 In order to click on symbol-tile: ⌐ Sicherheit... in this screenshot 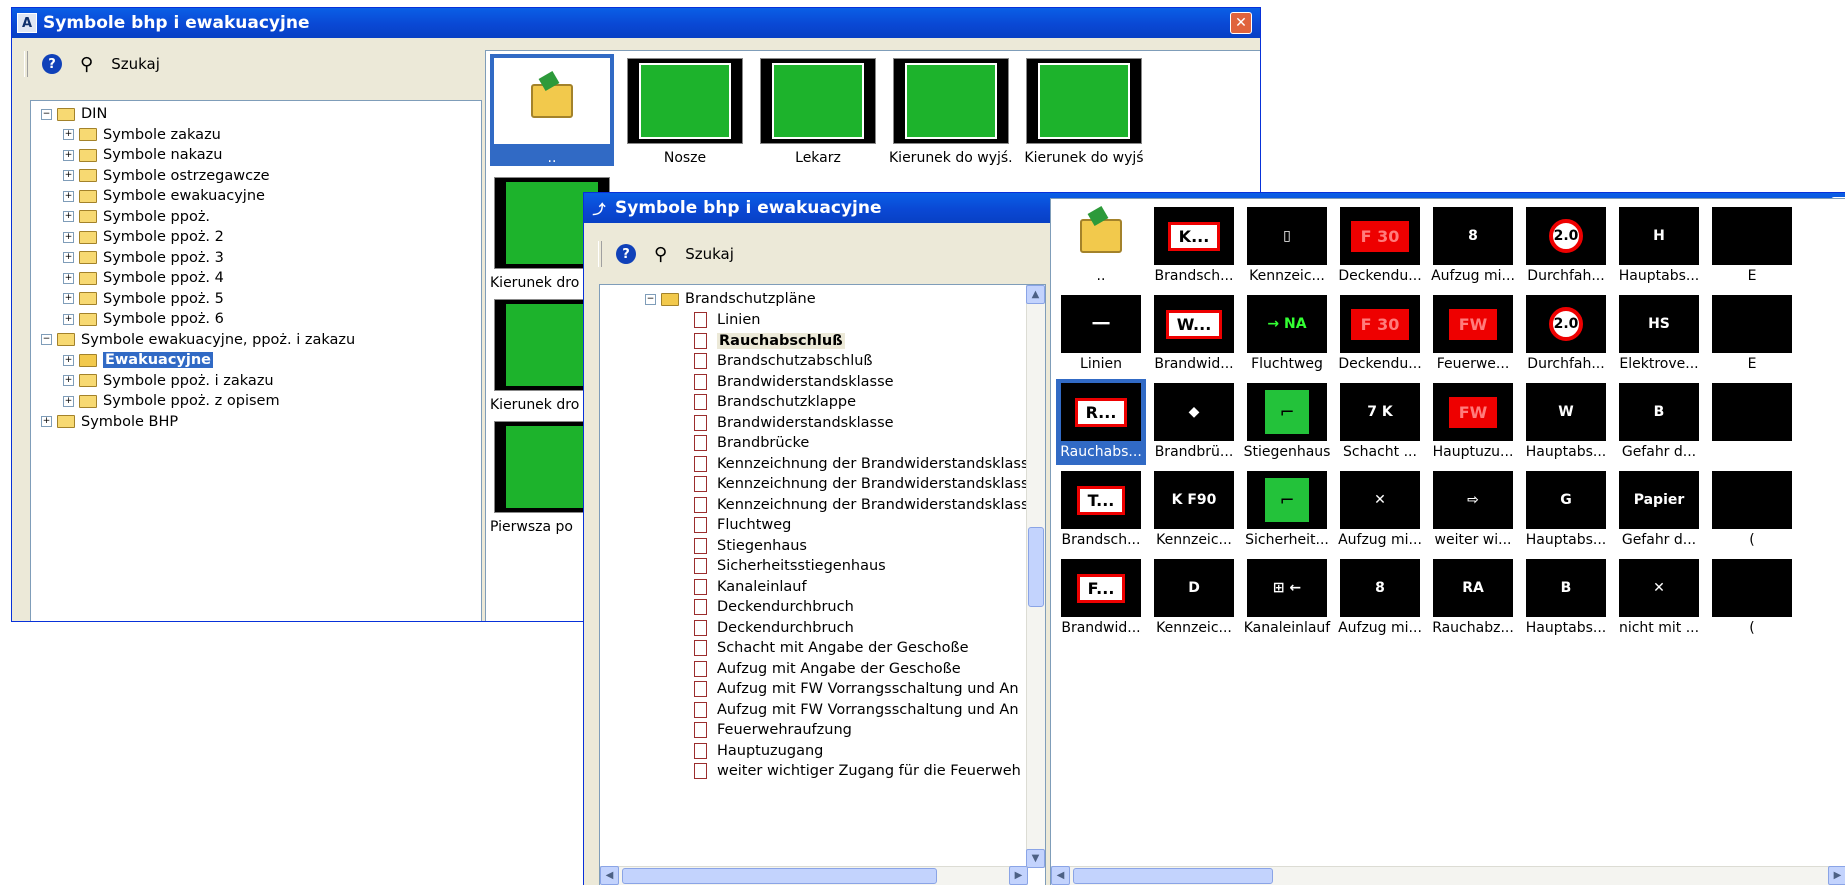, I will do `click(1287, 510)`.